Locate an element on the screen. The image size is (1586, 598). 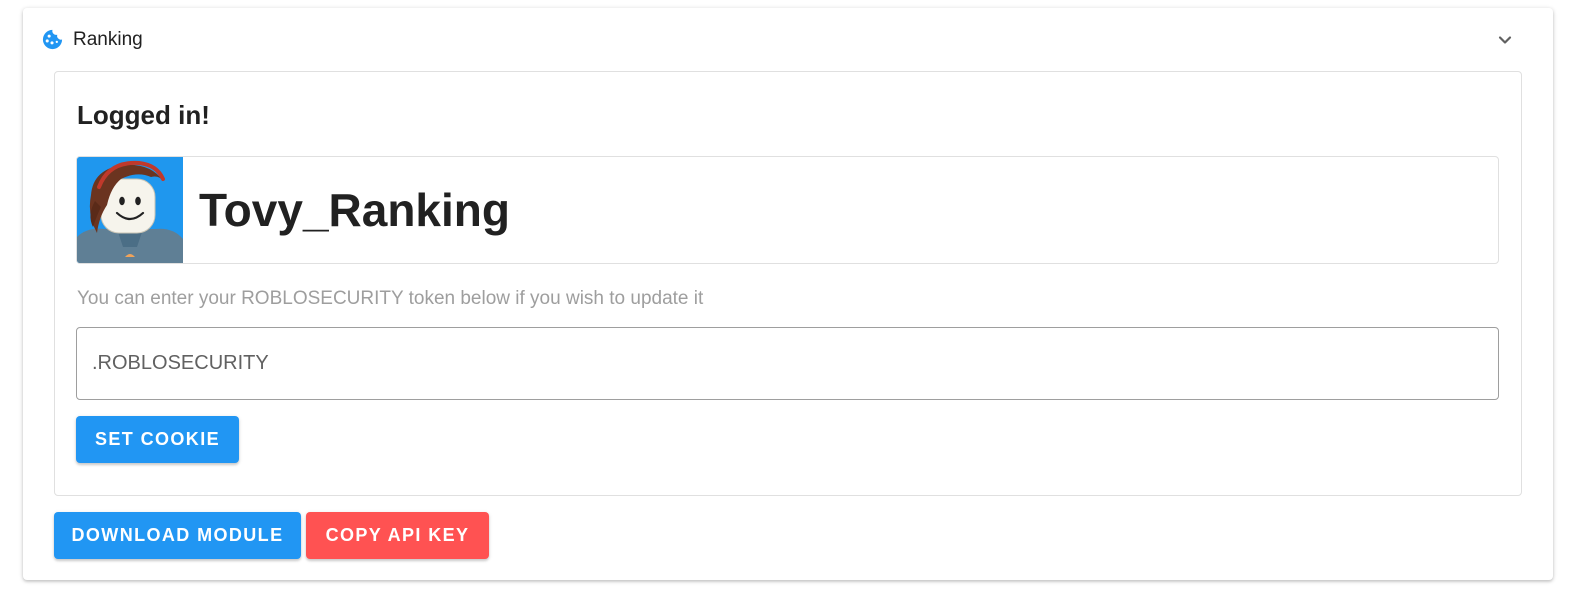
card-title: Logged in! is located at coordinates (143, 115).